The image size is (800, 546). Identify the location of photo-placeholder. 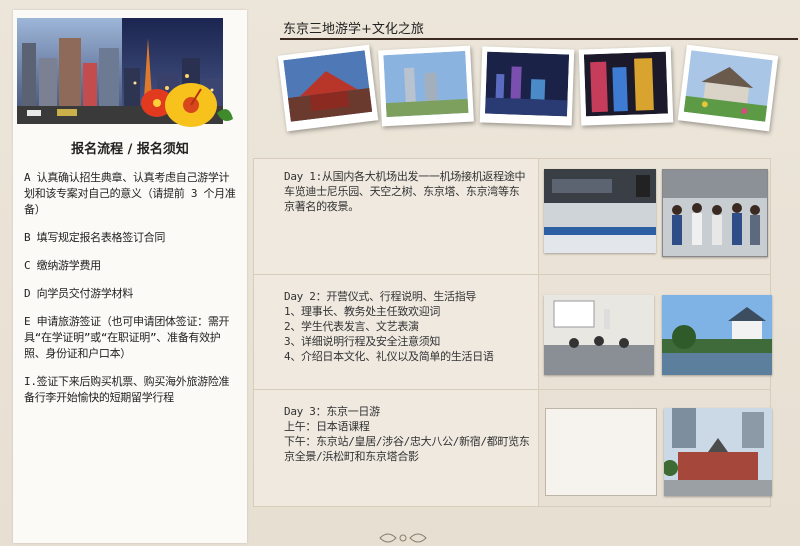
(601, 452).